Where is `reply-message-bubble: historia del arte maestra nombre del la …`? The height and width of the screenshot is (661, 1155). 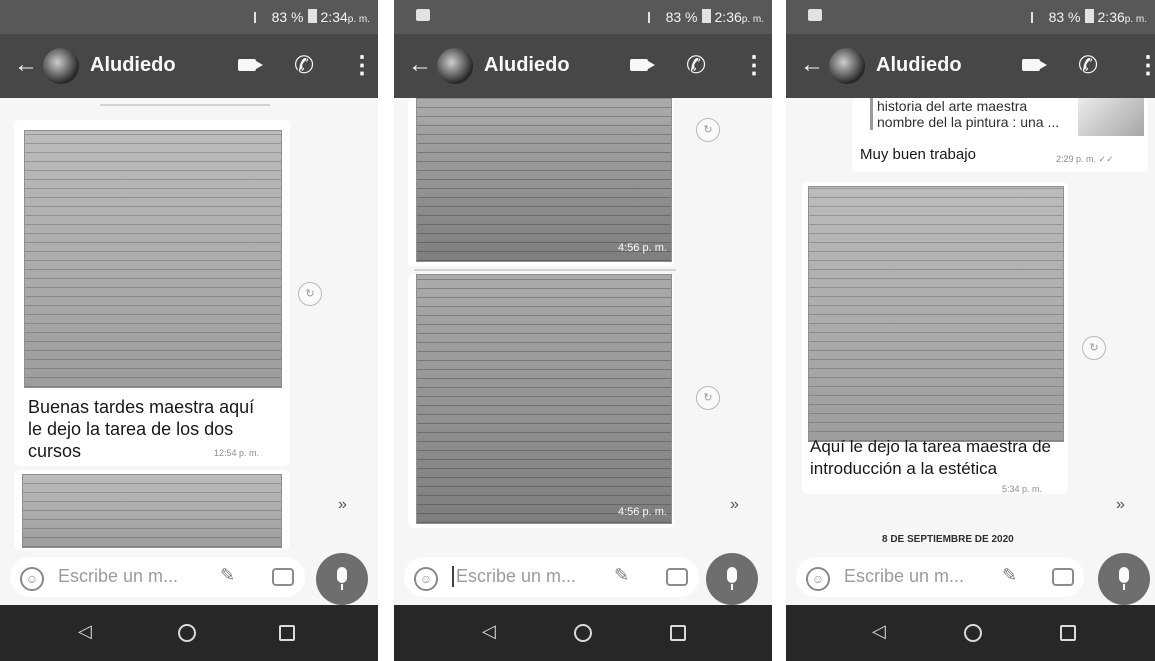 reply-message-bubble: historia del arte maestra nombre del la … is located at coordinates (1000, 135).